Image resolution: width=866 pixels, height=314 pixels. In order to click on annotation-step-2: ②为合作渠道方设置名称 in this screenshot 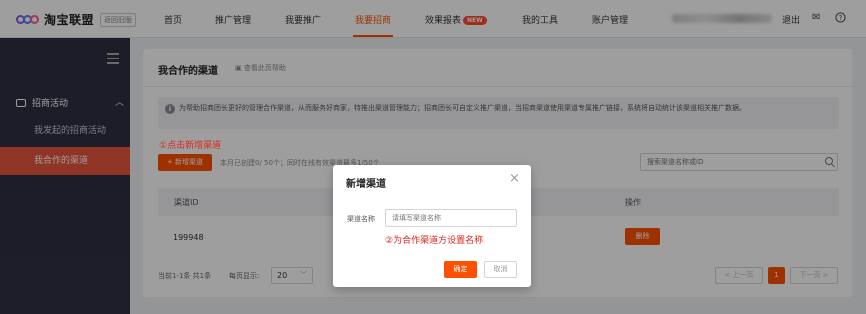, I will do `click(434, 241)`.